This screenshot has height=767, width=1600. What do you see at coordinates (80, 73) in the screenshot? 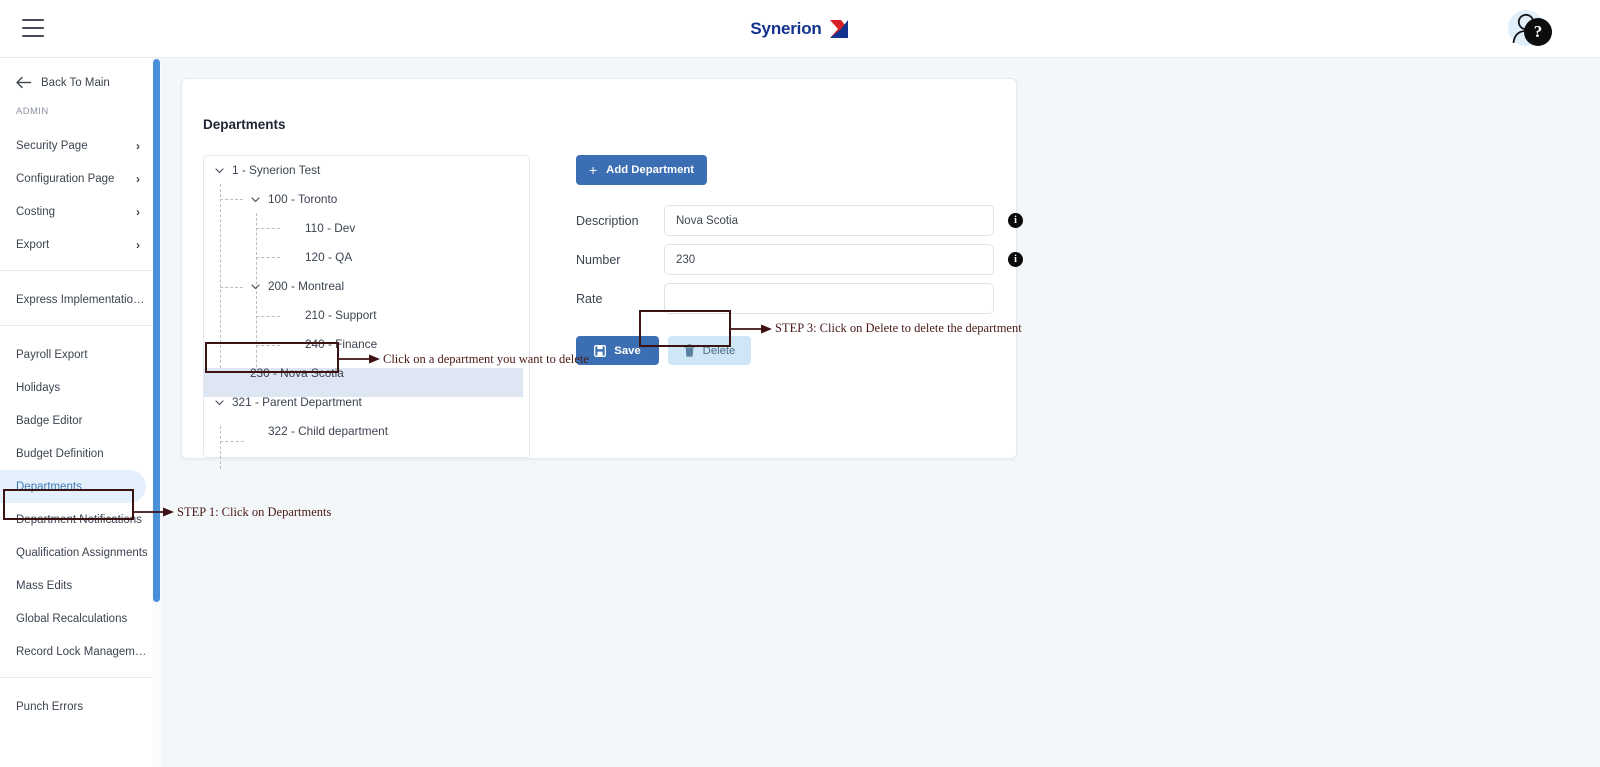
I see `back-to-main-button: Back To Main` at bounding box center [80, 73].